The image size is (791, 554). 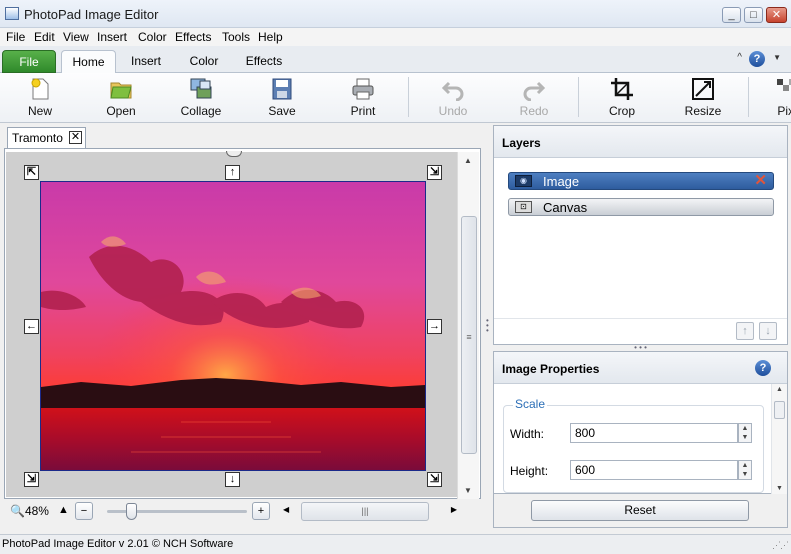 I want to click on delete-layer-icon: ✕, so click(x=760, y=181).